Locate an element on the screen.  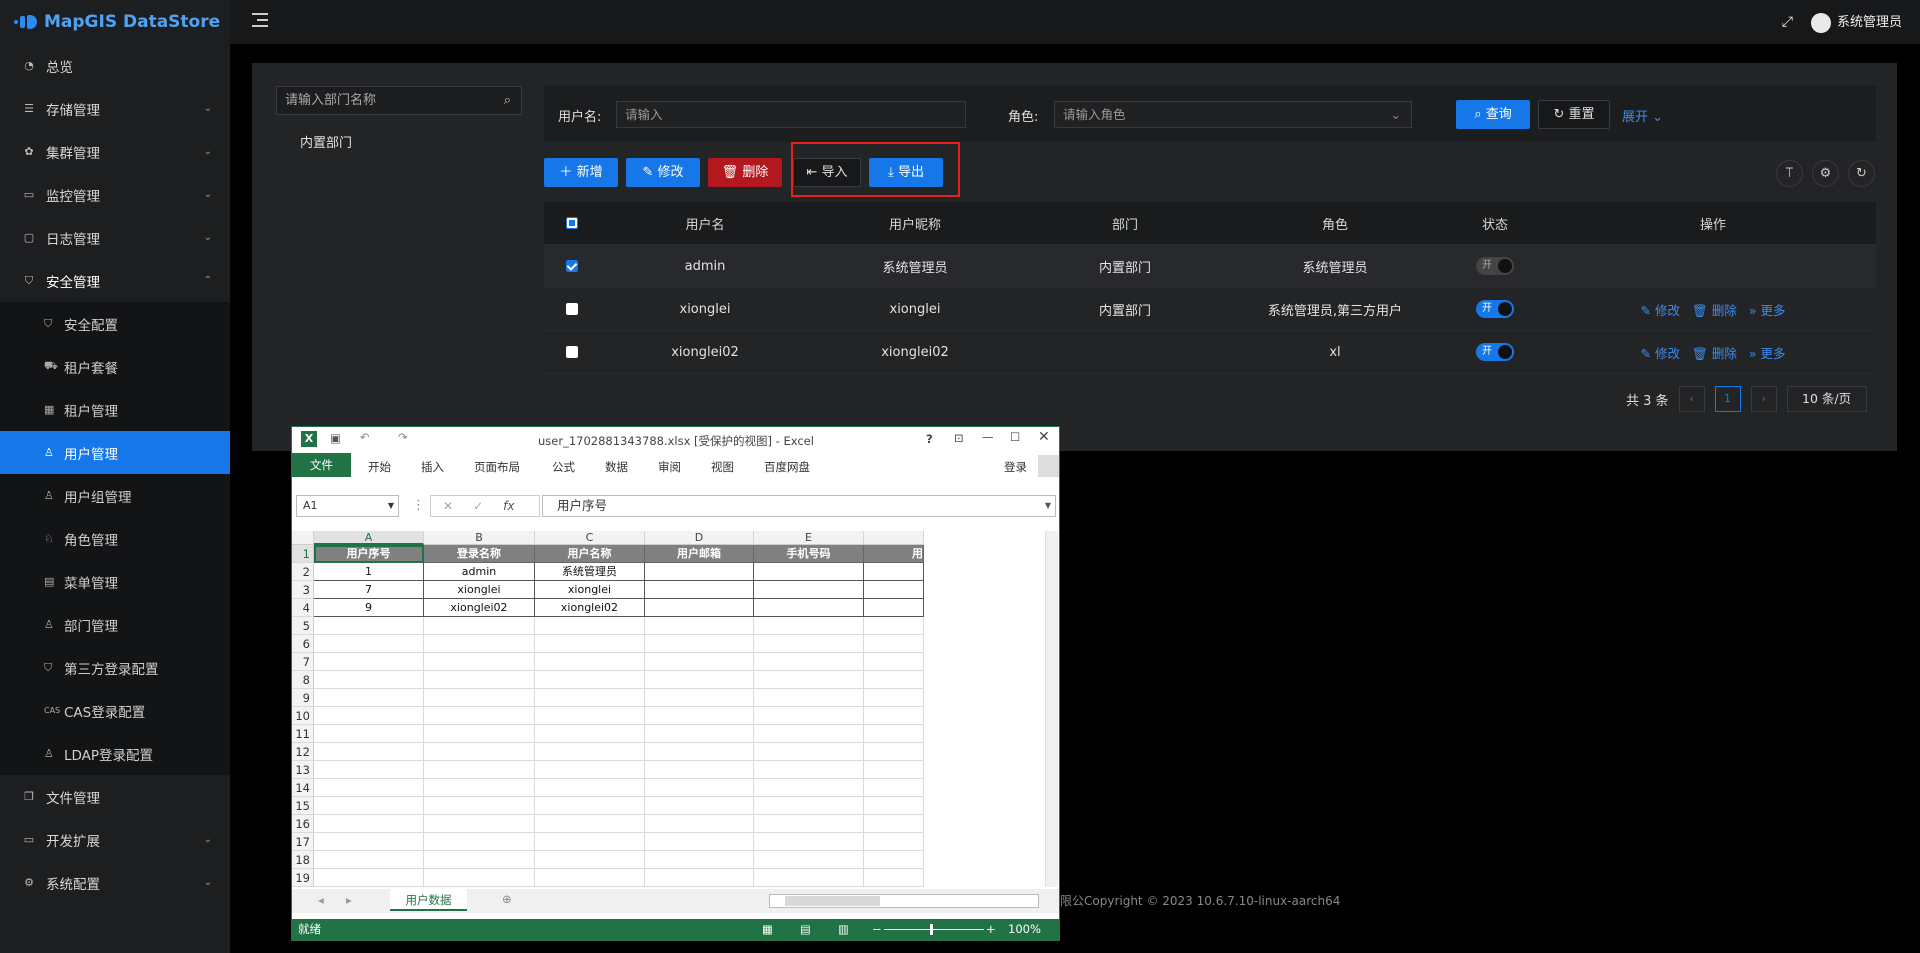
tab-home: 开始 is located at coordinates (379, 467).